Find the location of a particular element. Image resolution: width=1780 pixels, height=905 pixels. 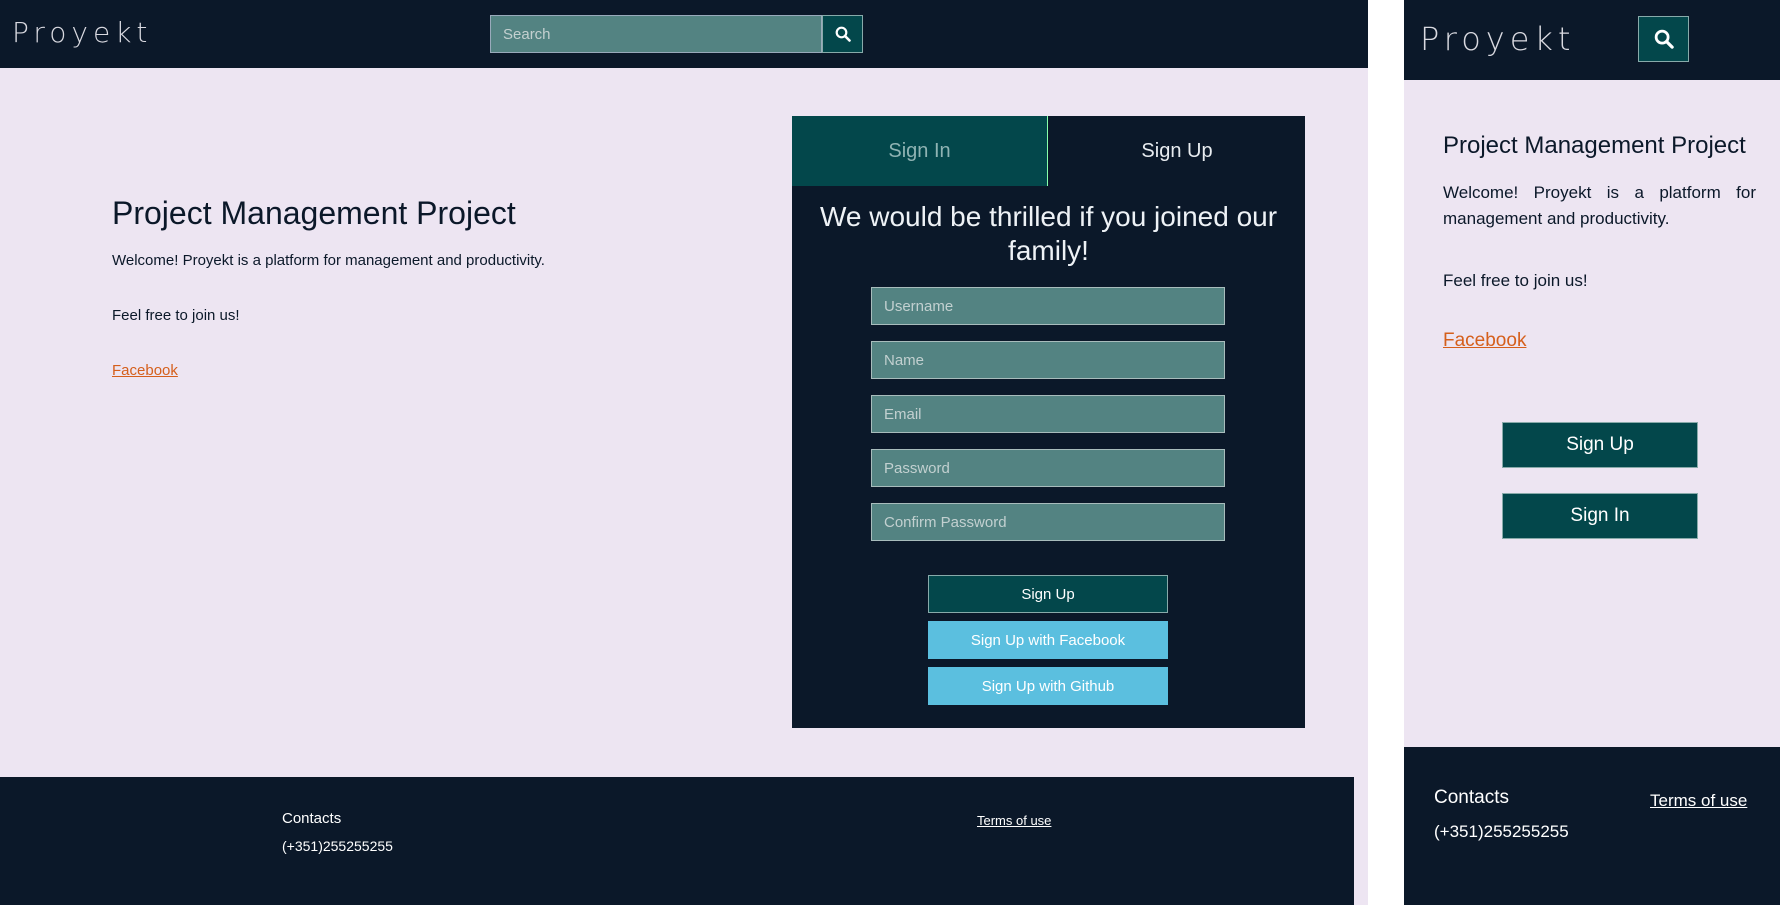

terms-of-use-link: Terms of use is located at coordinates (1014, 820).